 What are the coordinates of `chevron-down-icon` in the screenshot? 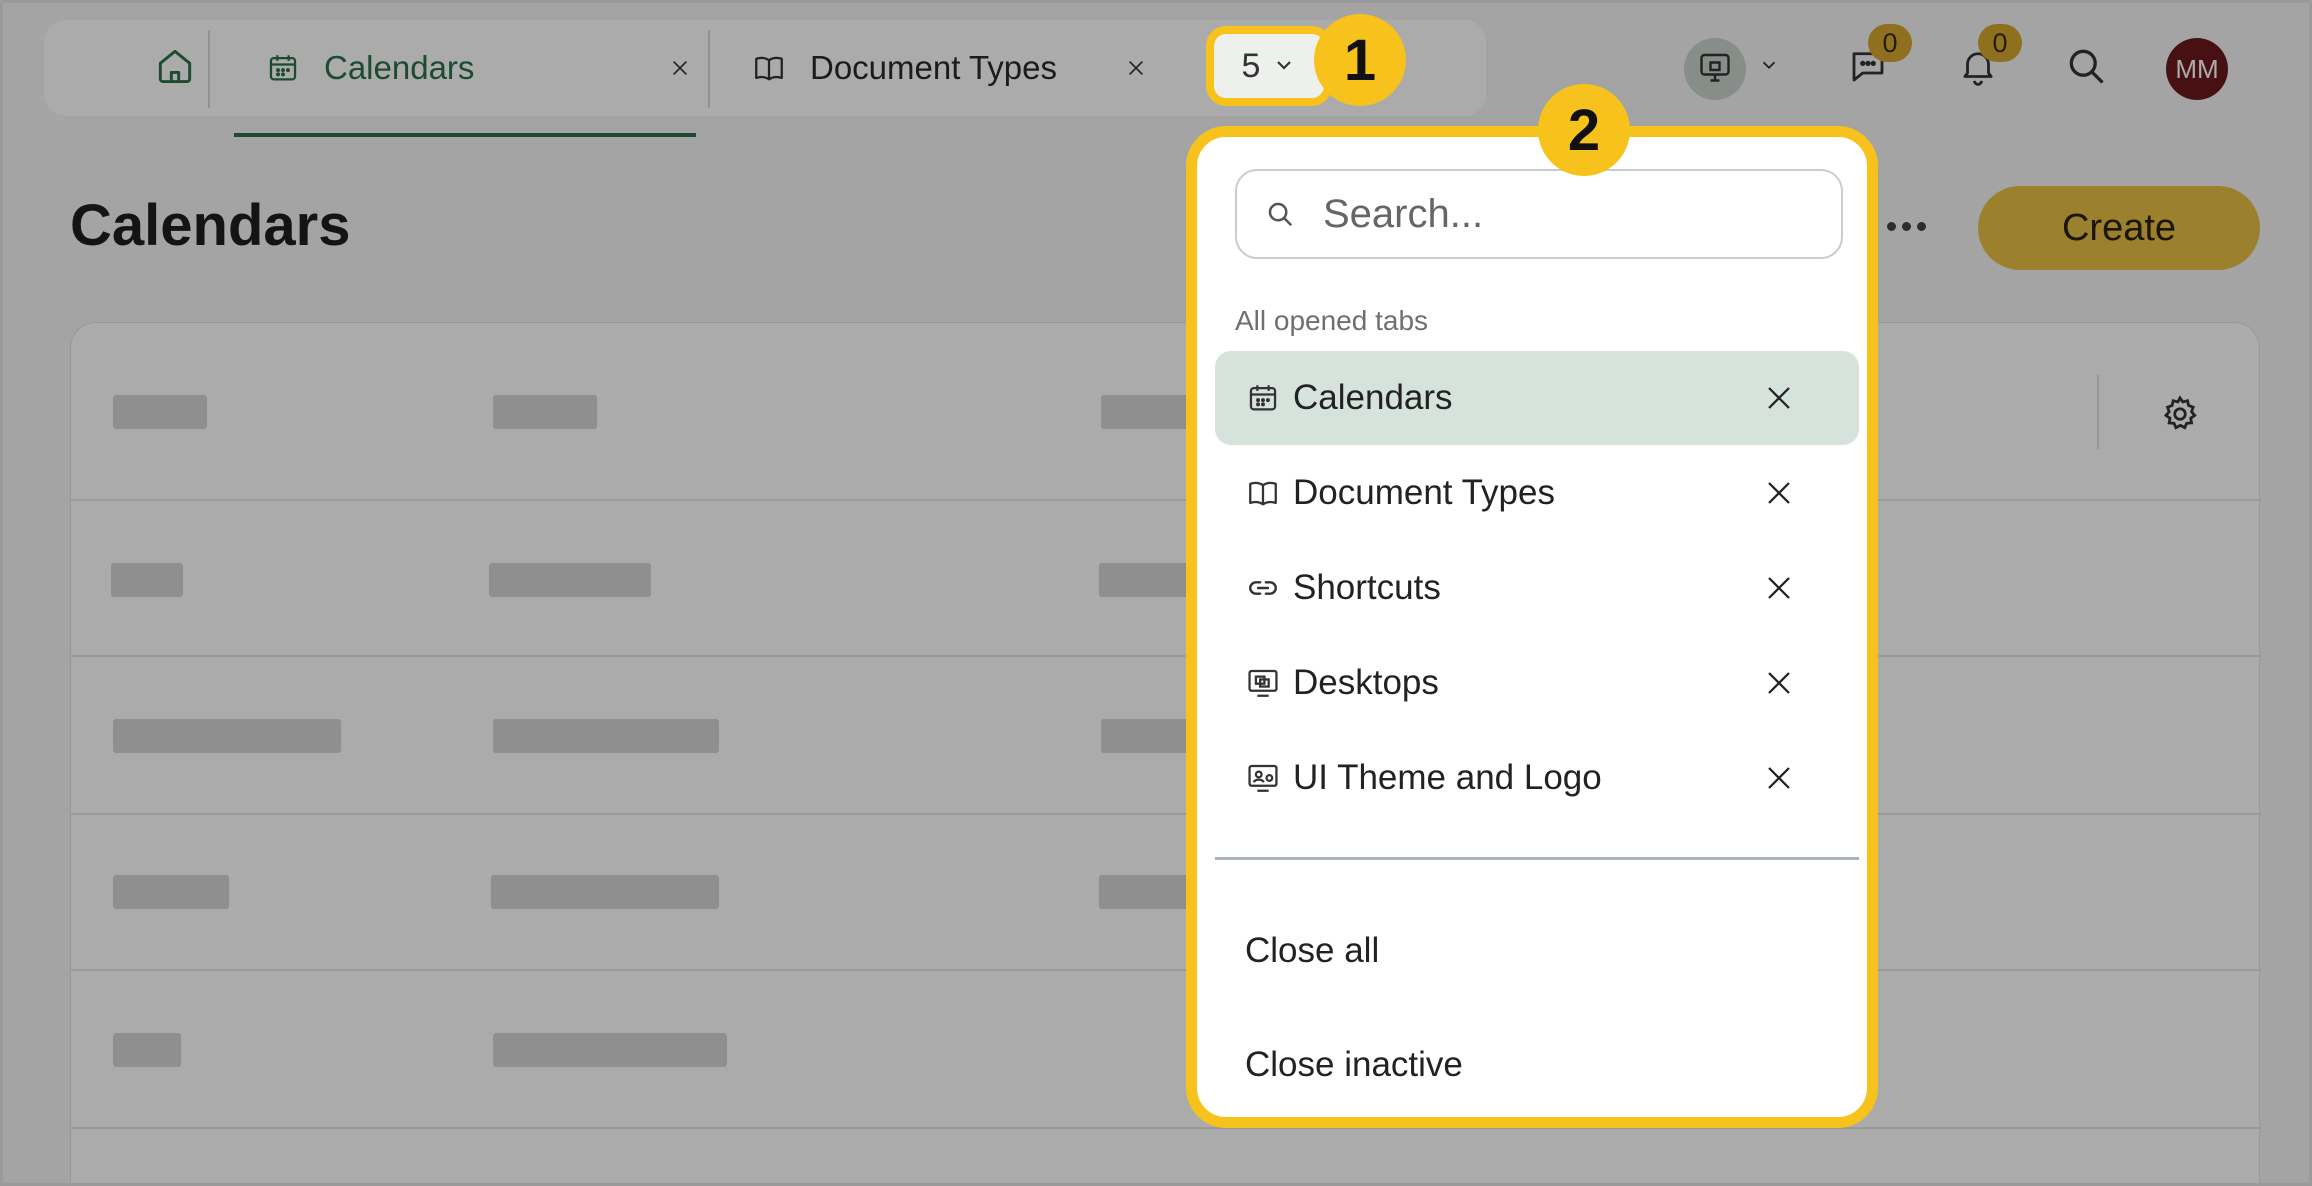 It's located at (1284, 66).